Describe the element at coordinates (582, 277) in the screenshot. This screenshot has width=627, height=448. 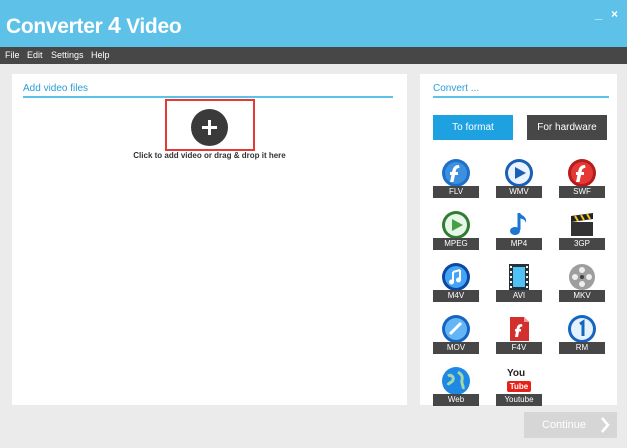
I see `mkv-icon` at that location.